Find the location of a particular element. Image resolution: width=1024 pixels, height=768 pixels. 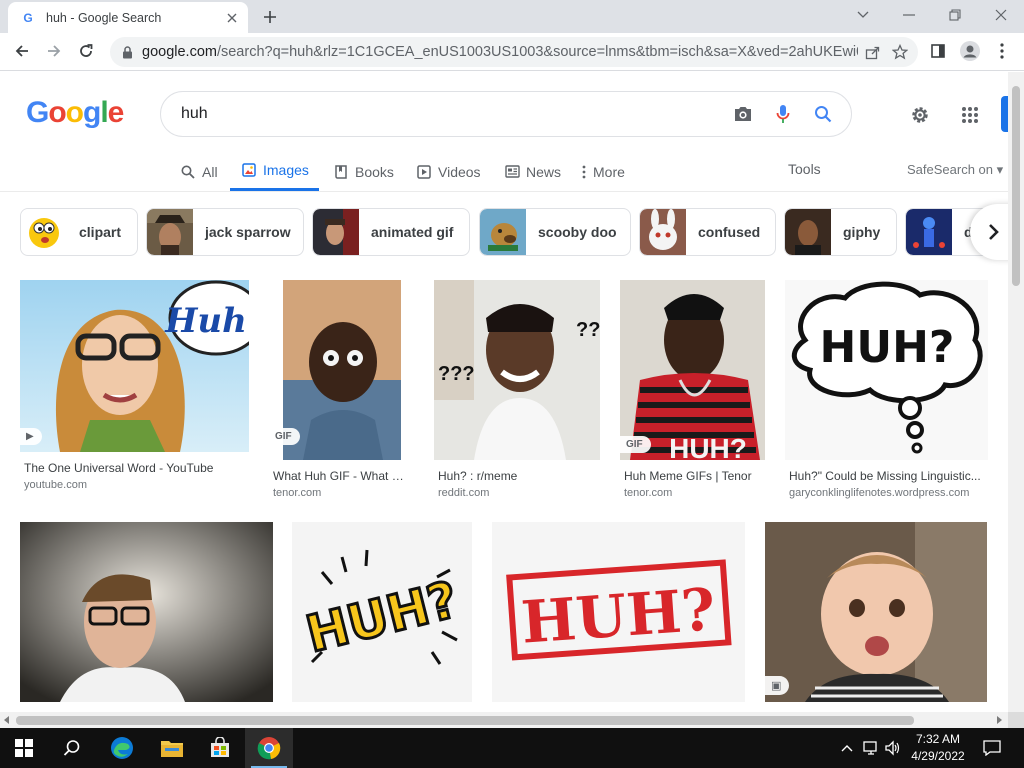

image-icon is located at coordinates (249, 170).